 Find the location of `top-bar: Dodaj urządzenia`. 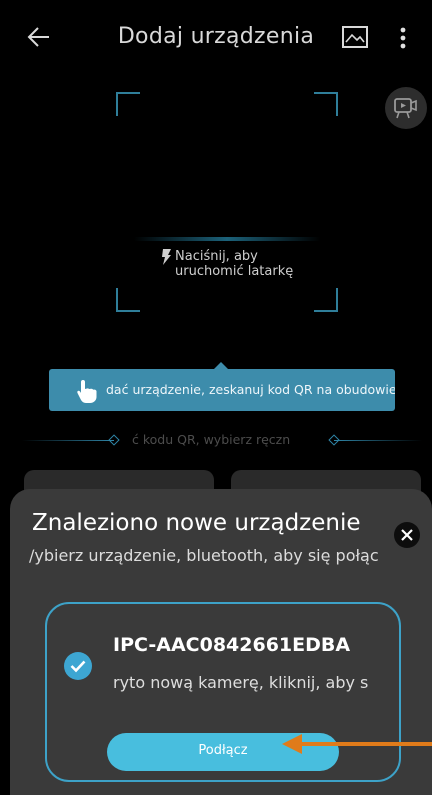

top-bar: Dodaj urządzenia is located at coordinates (216, 41).